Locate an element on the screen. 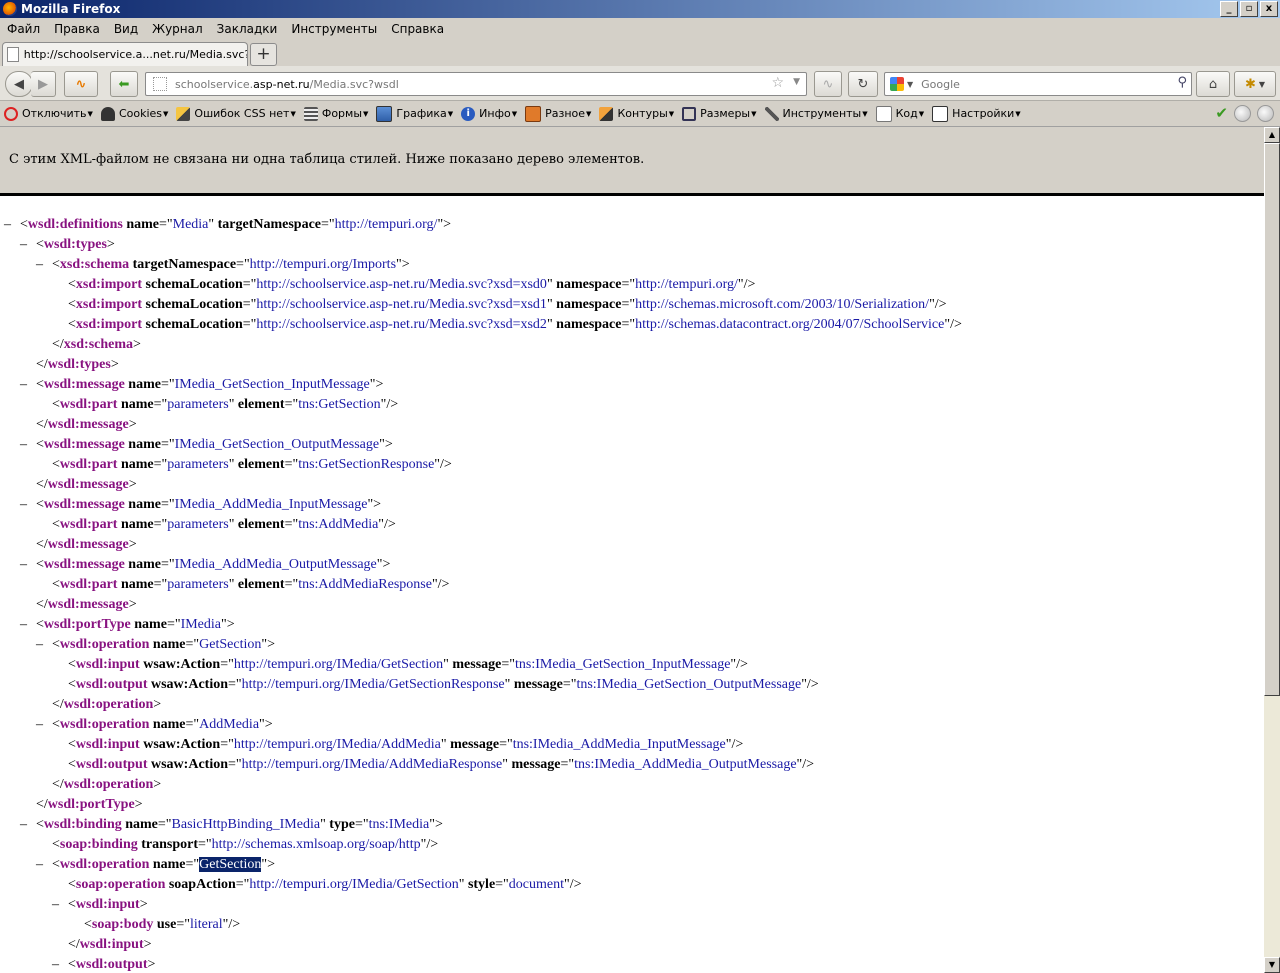  search-input: Google is located at coordinates (940, 84).